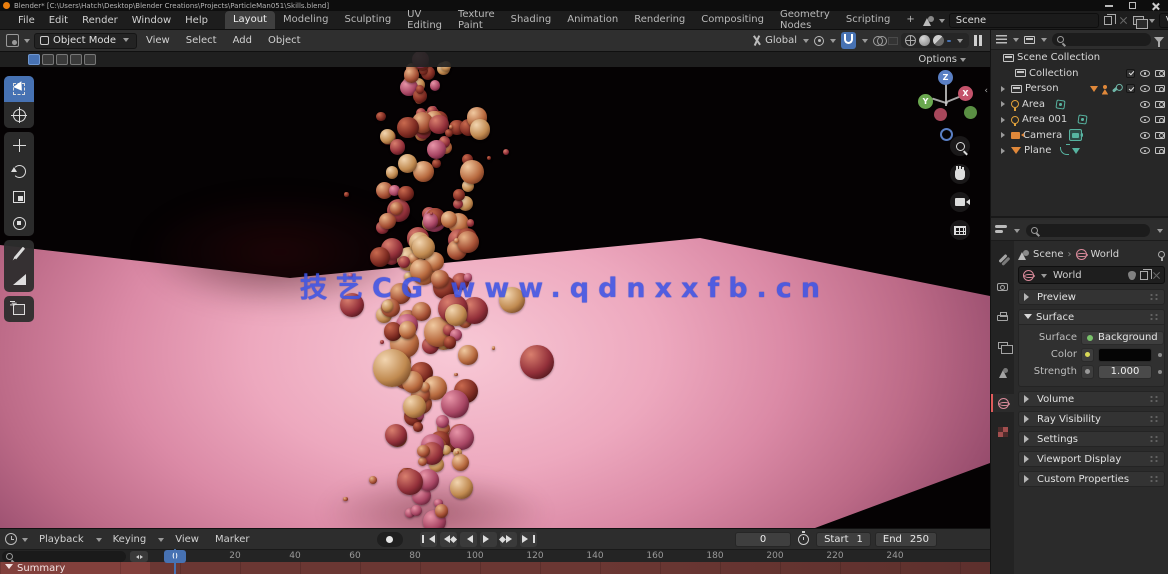 The height and width of the screenshot is (574, 1168). Describe the element at coordinates (19, 223) in the screenshot. I see `tool-transform` at that location.